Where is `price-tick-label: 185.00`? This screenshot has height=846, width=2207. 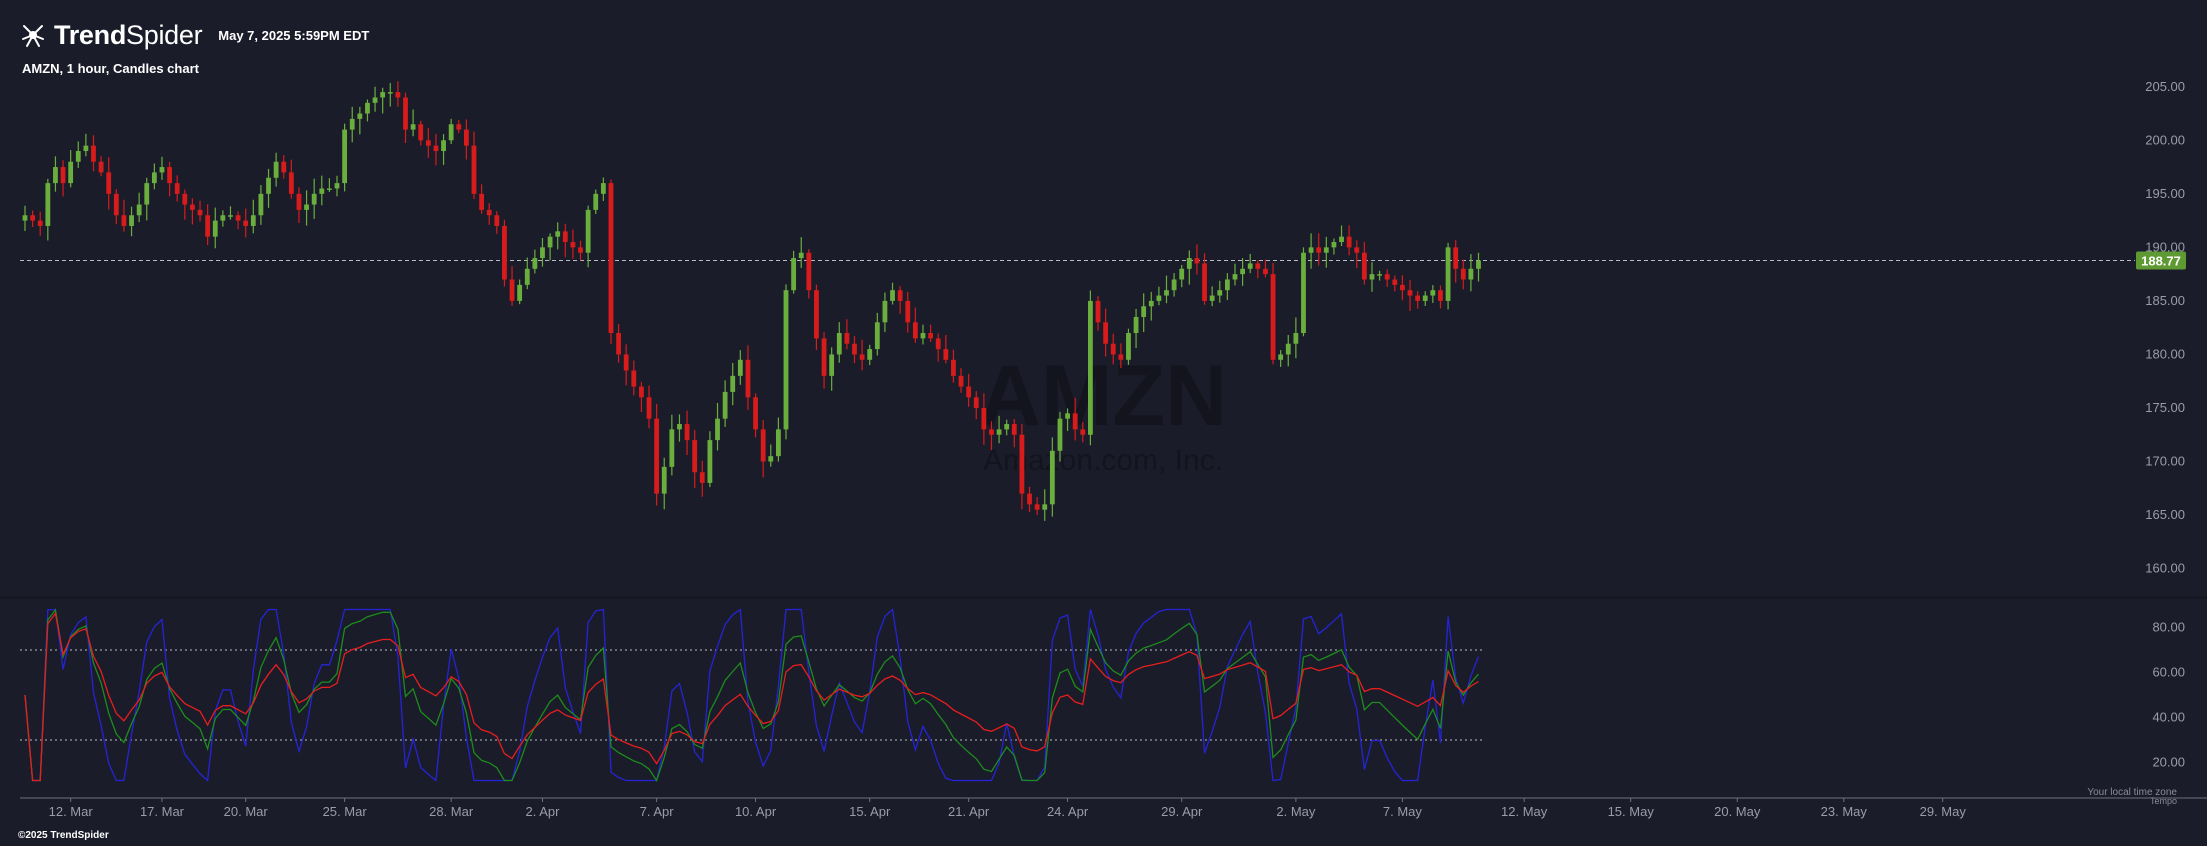
price-tick-label: 185.00 is located at coordinates (2165, 300).